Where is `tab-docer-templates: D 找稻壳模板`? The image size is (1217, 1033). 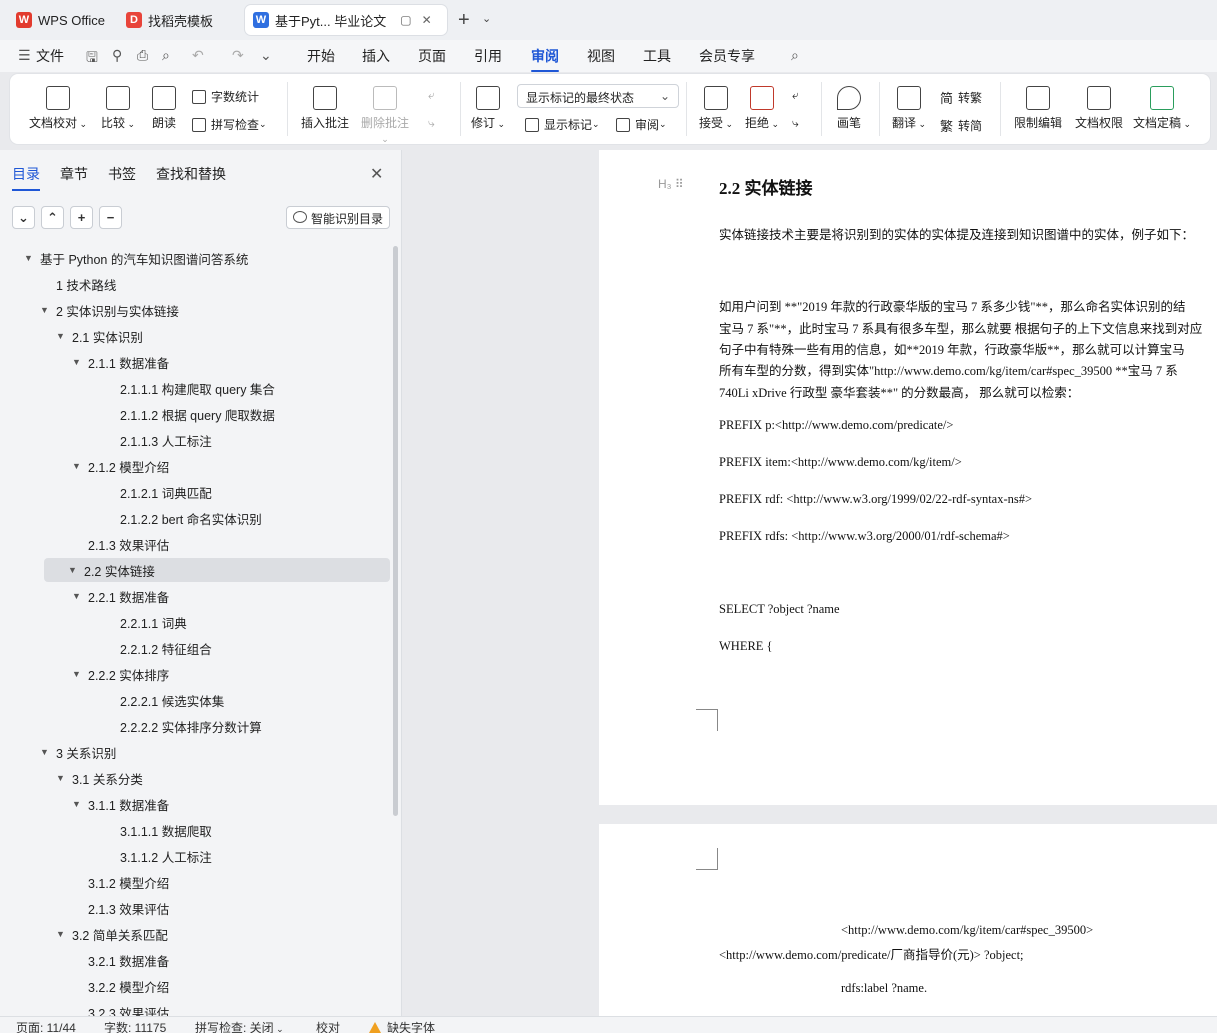
tab-docer-templates: D 找稻壳模板 is located at coordinates (169, 20).